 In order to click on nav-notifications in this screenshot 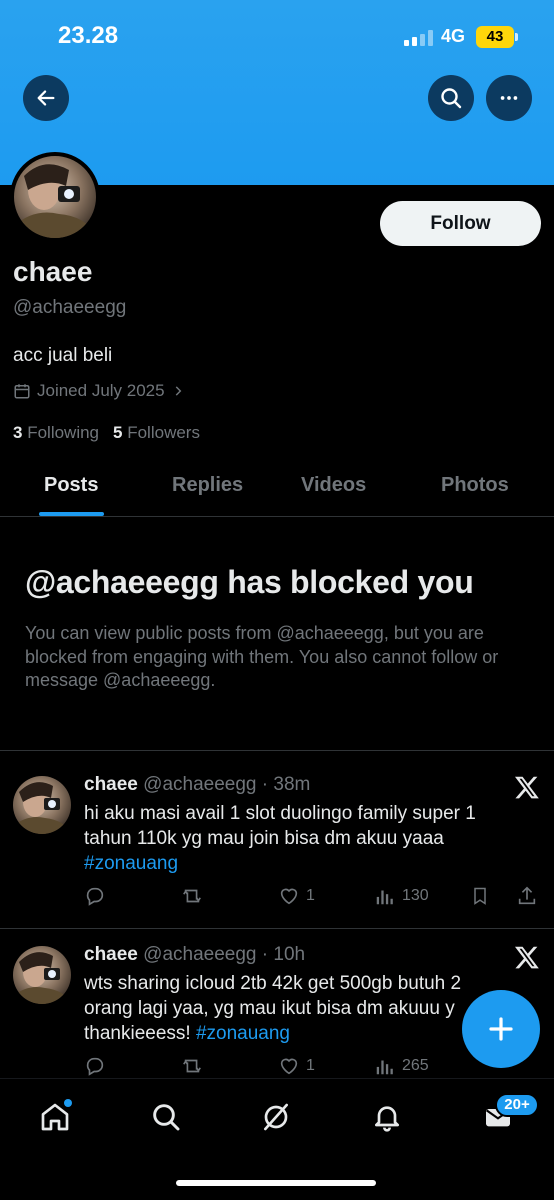, I will do `click(387, 1117)`.